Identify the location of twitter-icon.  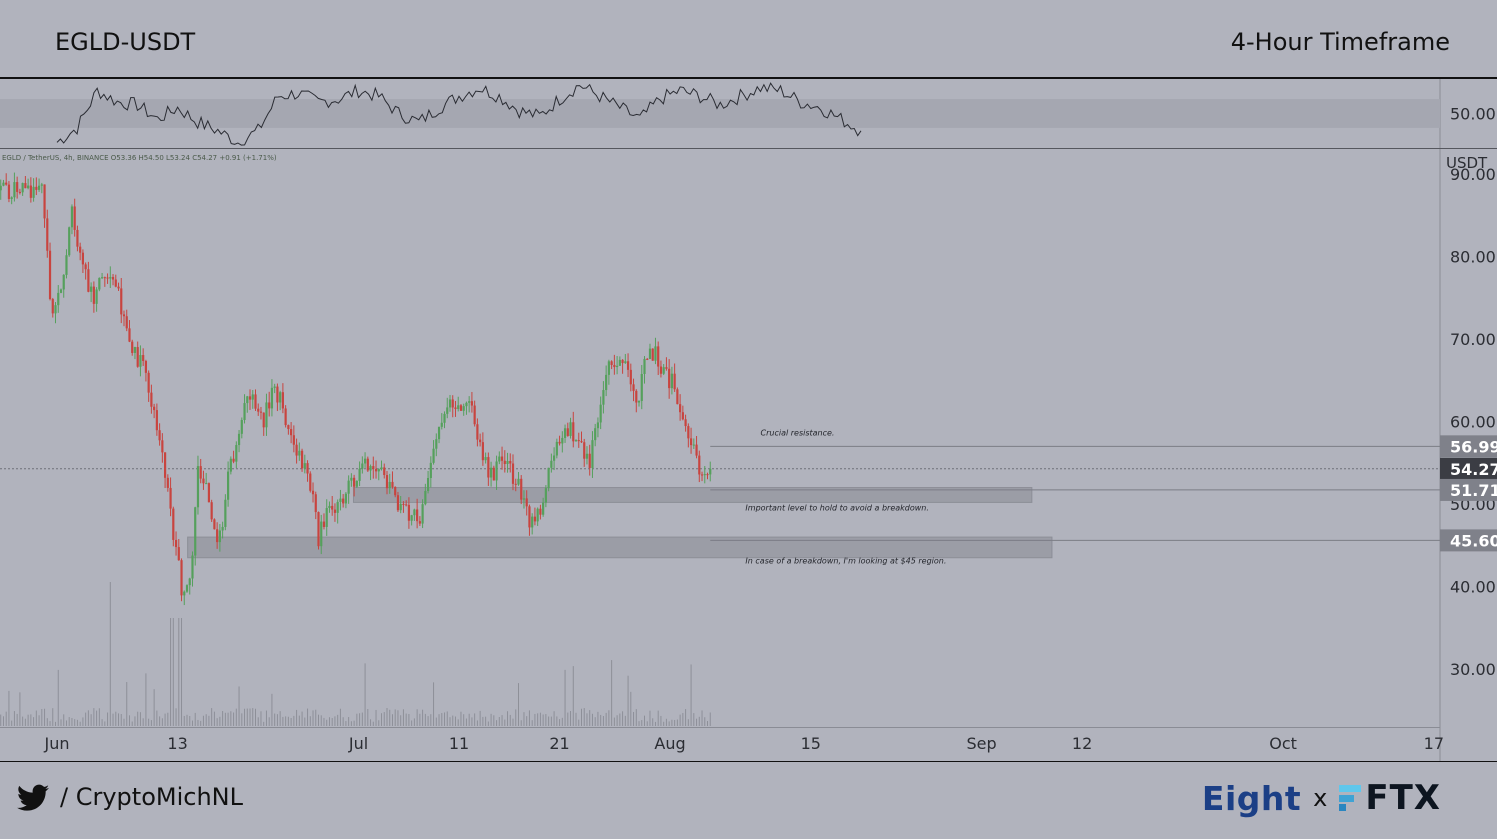
(33, 798).